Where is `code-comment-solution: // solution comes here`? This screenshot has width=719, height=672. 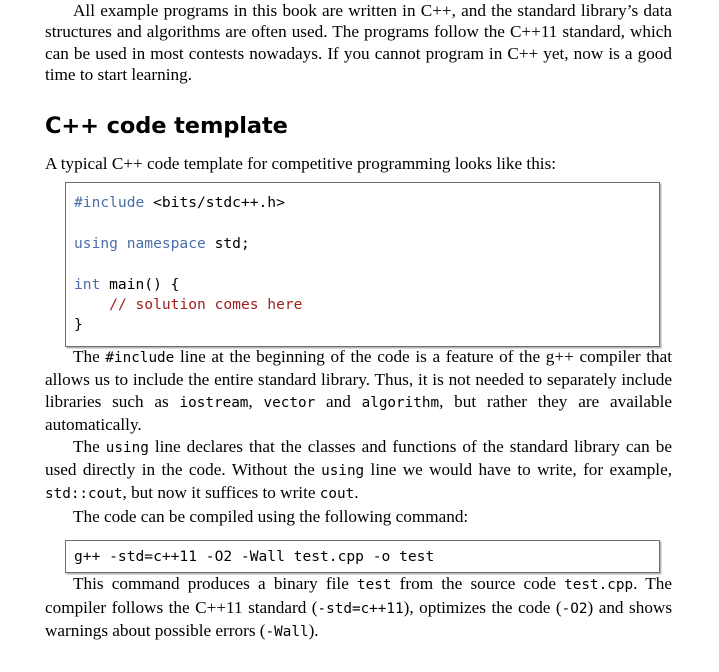 code-comment-solution: // solution comes here is located at coordinates (206, 305).